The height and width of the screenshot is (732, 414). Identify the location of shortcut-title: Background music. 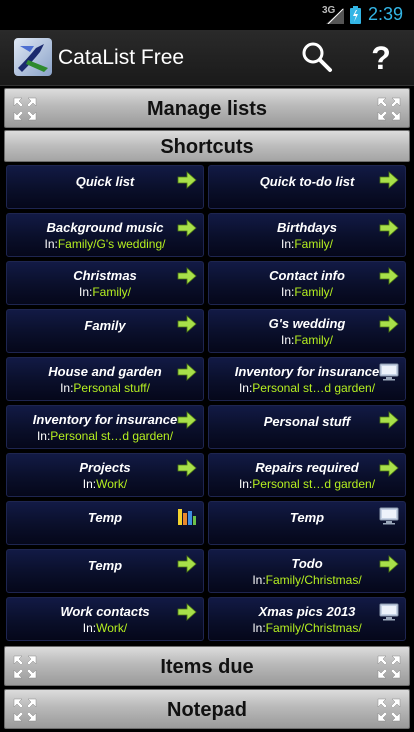
(105, 227).